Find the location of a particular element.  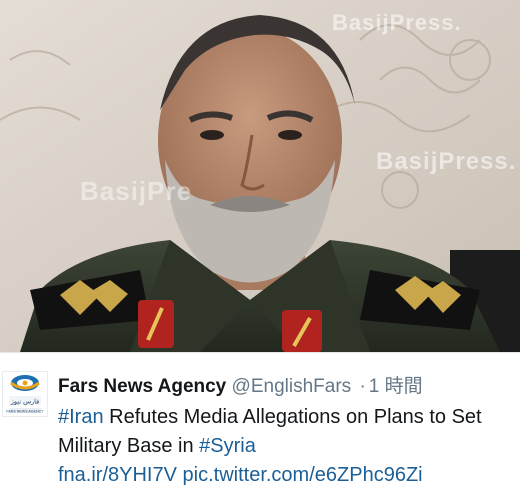

article-short-link: fna.ir/8YHI7V is located at coordinates (117, 475).